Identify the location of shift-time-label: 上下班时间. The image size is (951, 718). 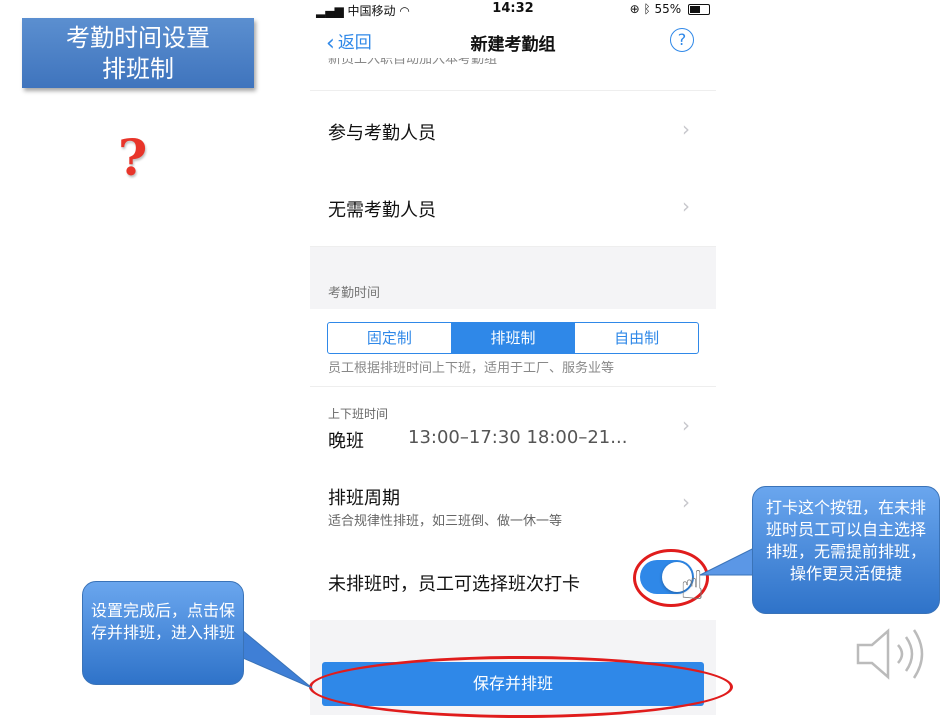
(358, 414).